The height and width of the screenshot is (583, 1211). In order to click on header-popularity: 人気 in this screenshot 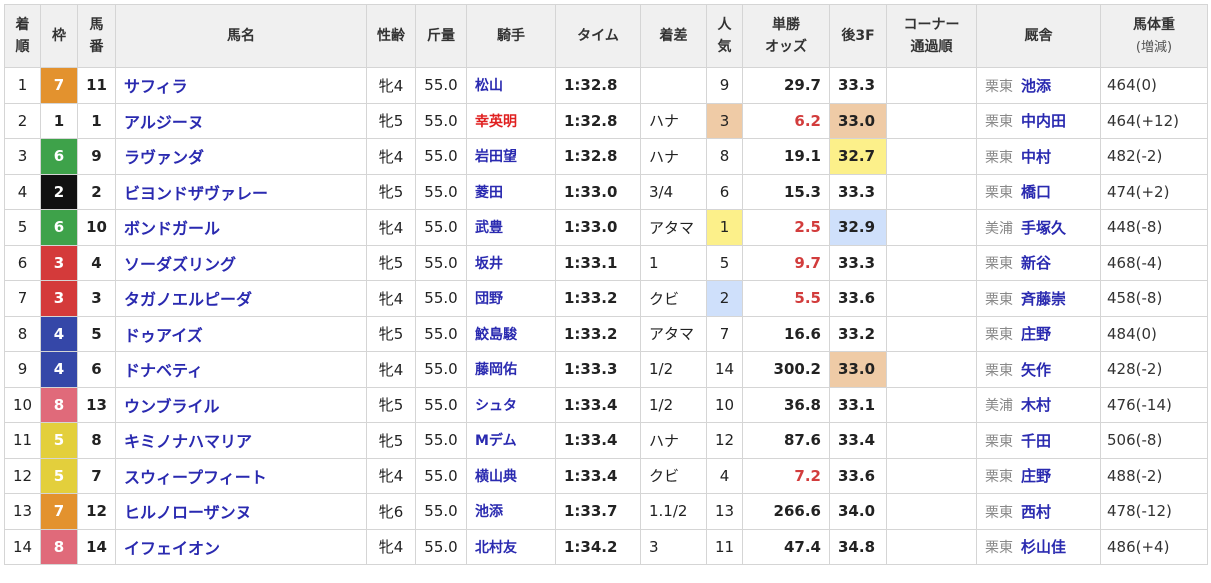, I will do `click(724, 36)`.